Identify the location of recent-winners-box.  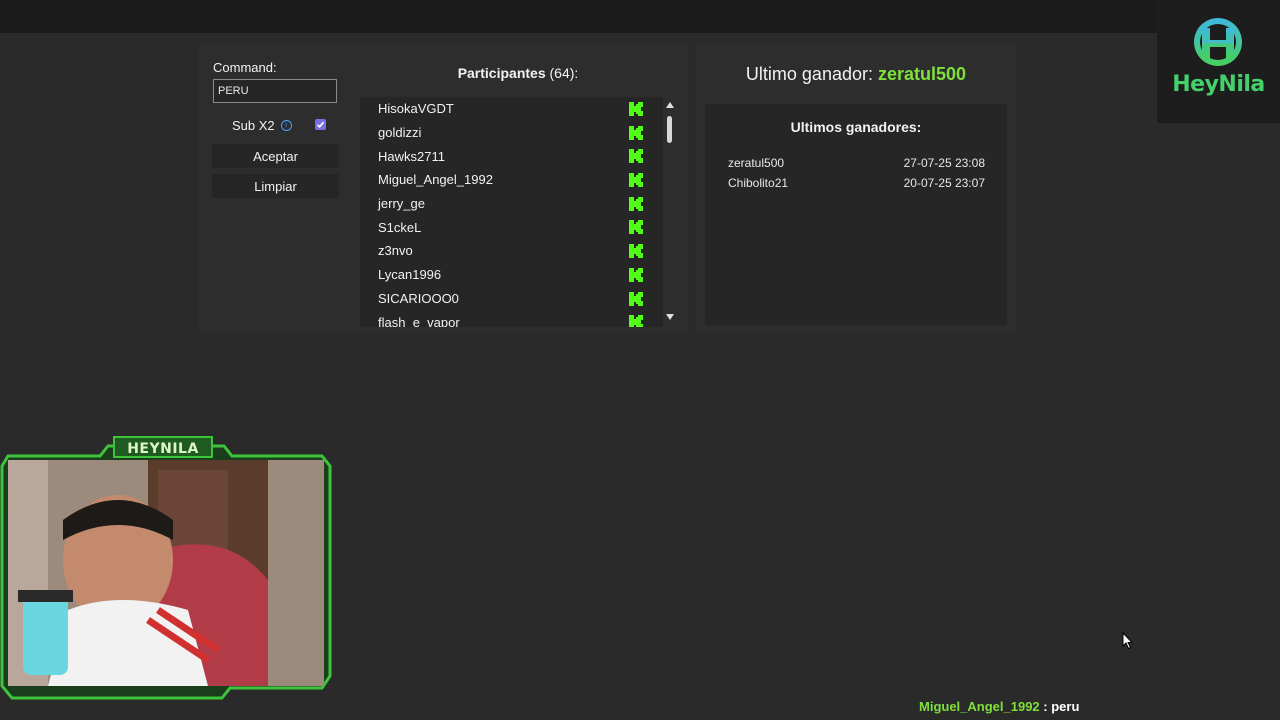
(856, 214).